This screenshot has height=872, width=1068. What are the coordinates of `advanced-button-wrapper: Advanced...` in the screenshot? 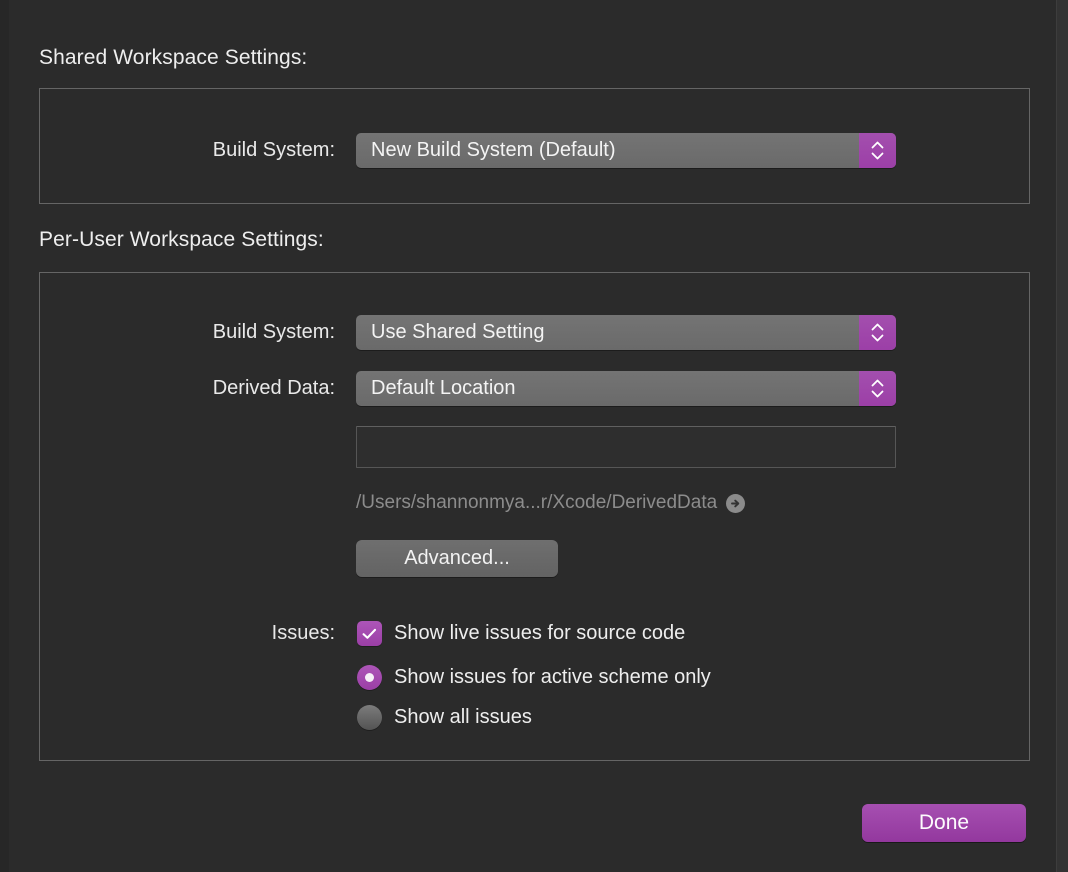 It's located at (457, 558).